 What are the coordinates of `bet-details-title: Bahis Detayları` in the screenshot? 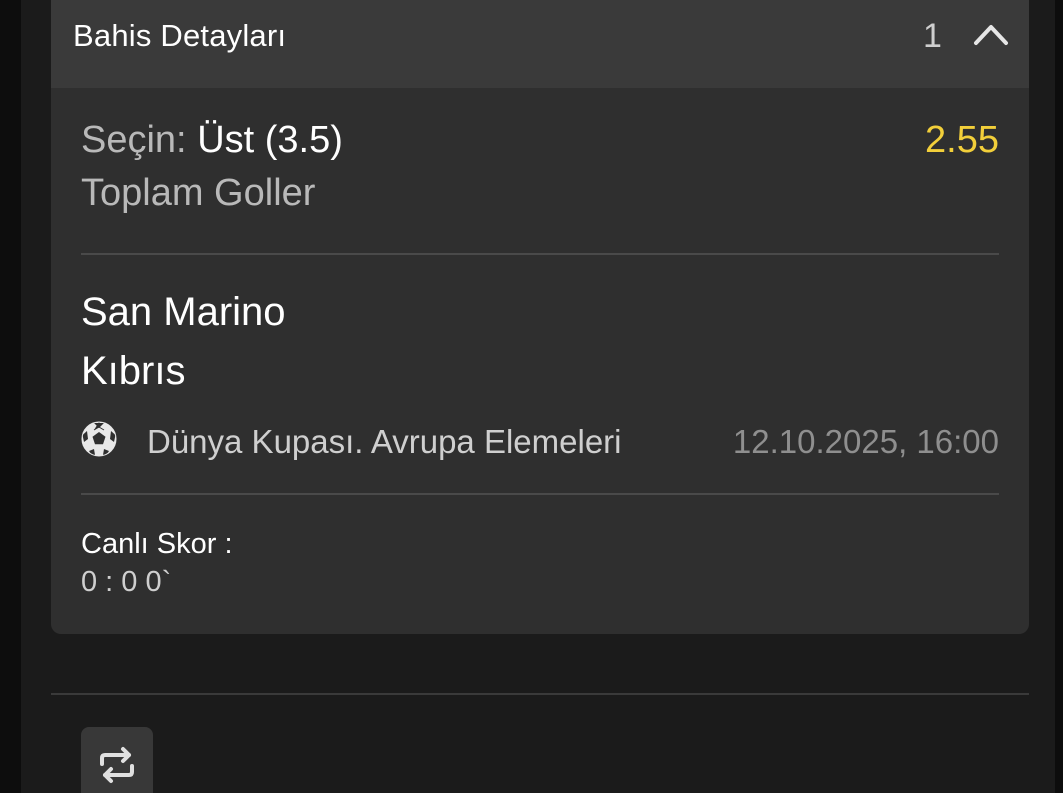 It's located at (180, 35).